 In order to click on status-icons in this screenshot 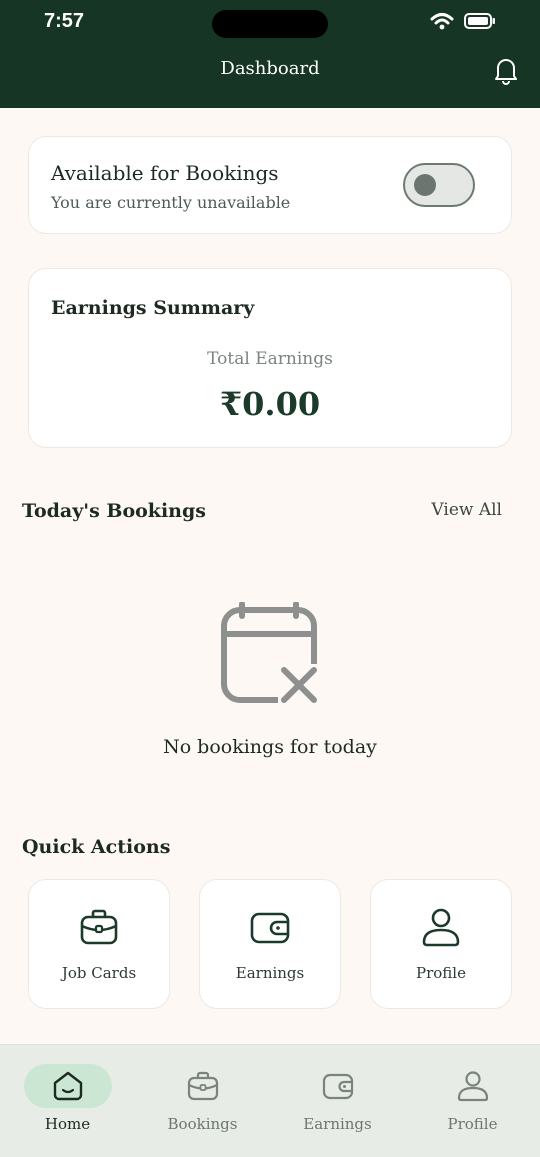, I will do `click(463, 21)`.